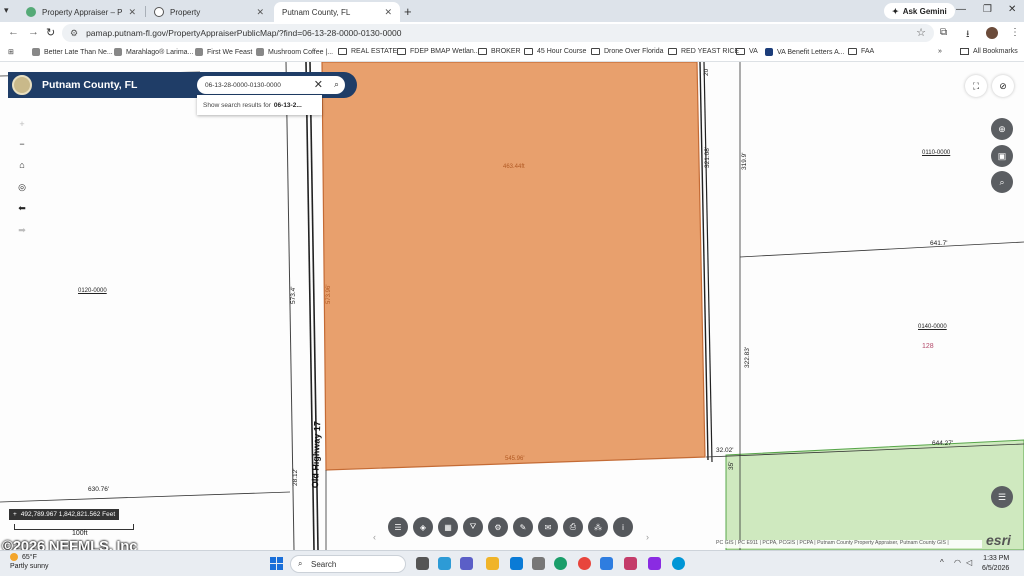 Image resolution: width=1024 pixels, height=576 pixels. What do you see at coordinates (337, 38) in the screenshot?
I see `tab-putnam-county: Putnam County, FL ✕` at bounding box center [337, 38].